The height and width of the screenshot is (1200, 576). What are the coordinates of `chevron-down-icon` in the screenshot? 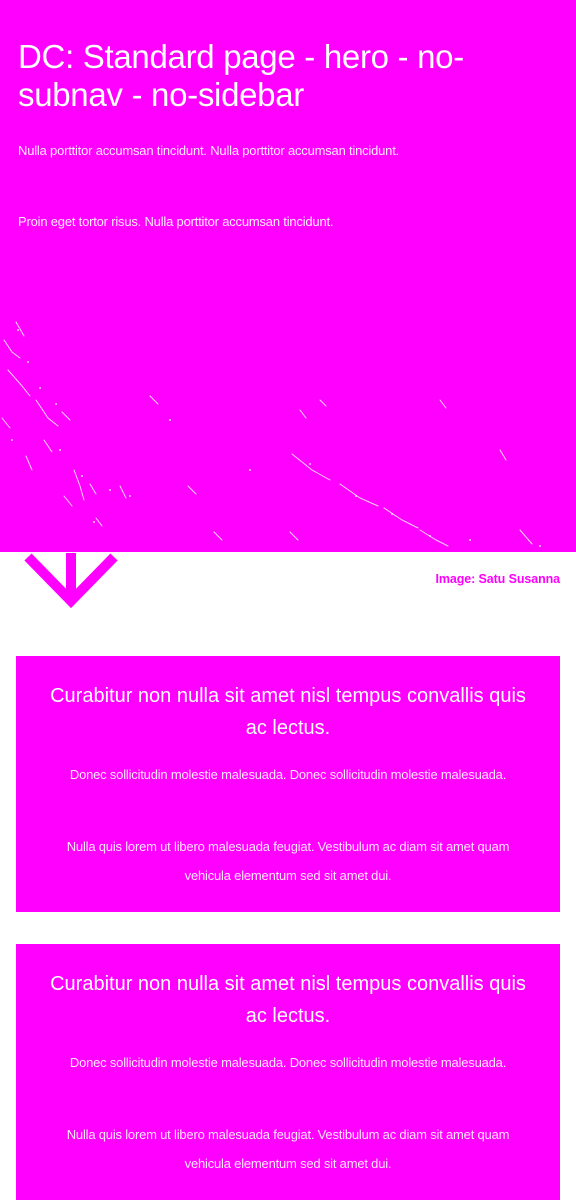 It's located at (71, 581).